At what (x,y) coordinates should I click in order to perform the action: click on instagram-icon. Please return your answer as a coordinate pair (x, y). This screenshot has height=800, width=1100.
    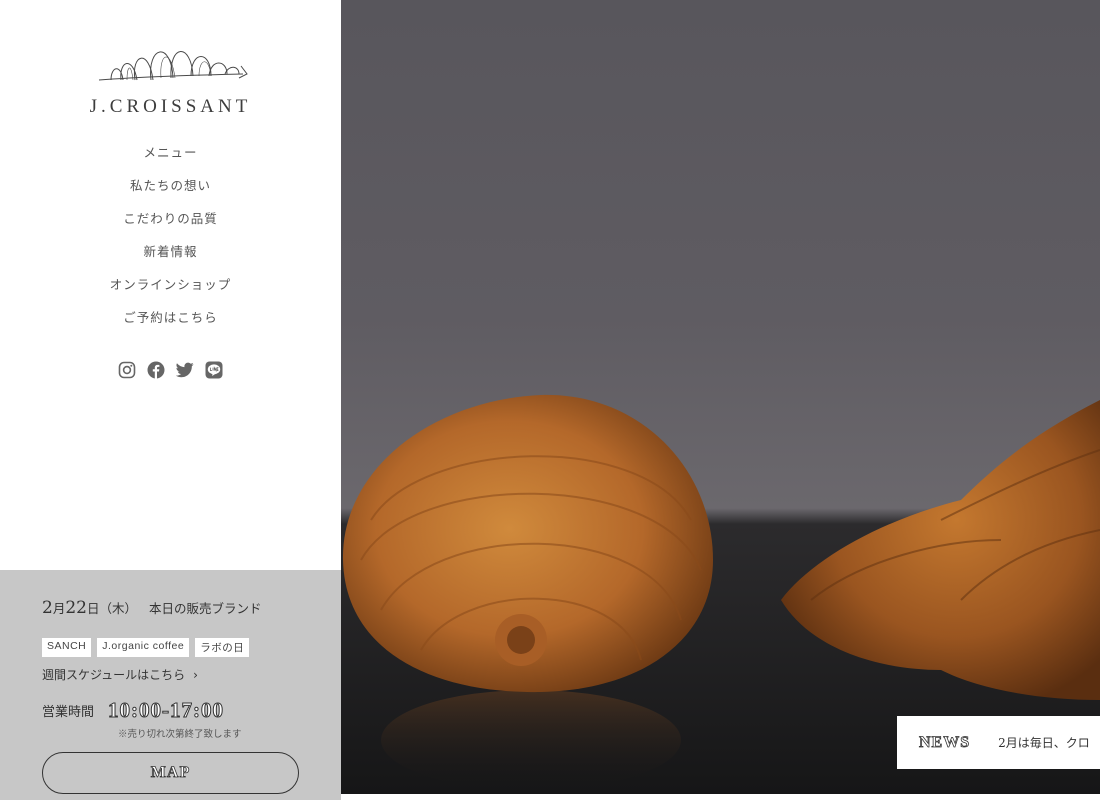
    Looking at the image, I should click on (127, 369).